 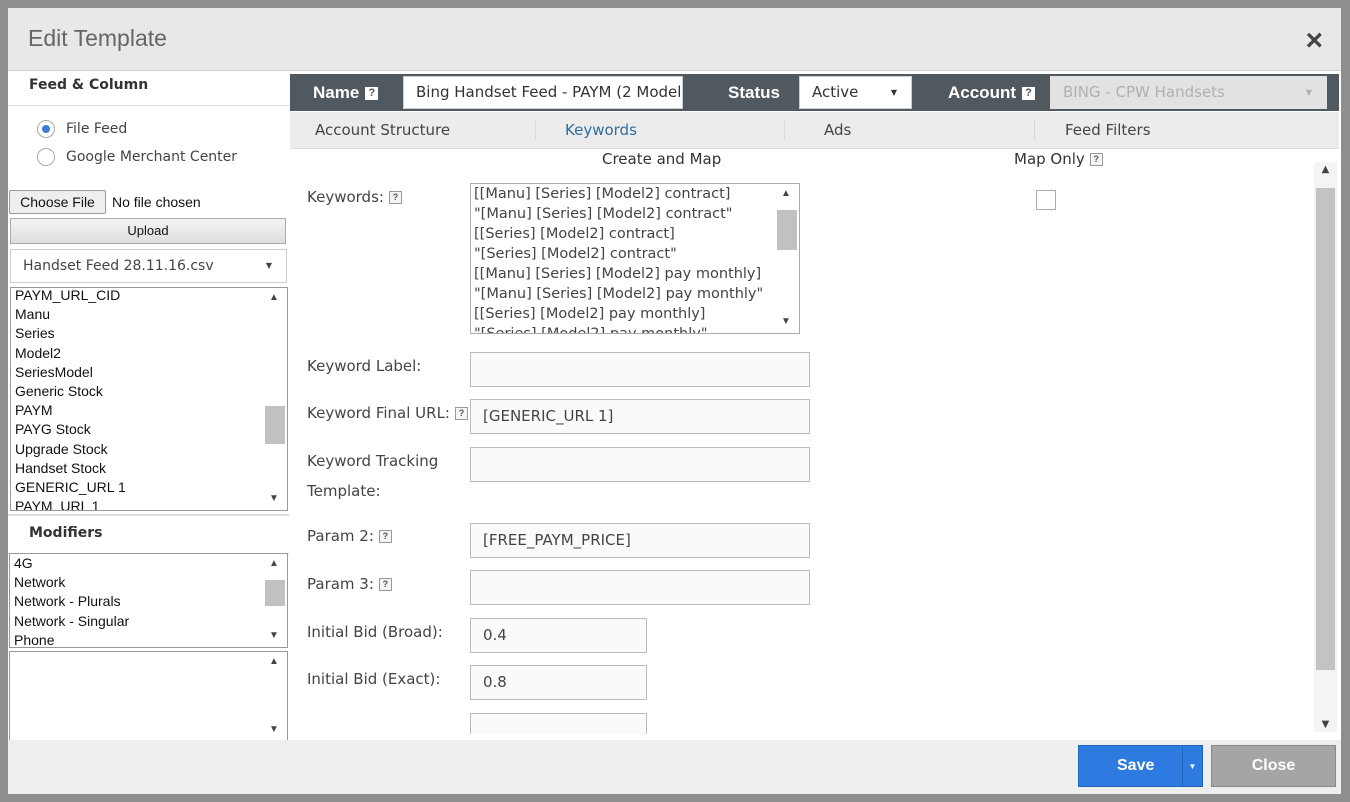 I want to click on modifiers-heading: Modifiers, so click(x=148, y=534).